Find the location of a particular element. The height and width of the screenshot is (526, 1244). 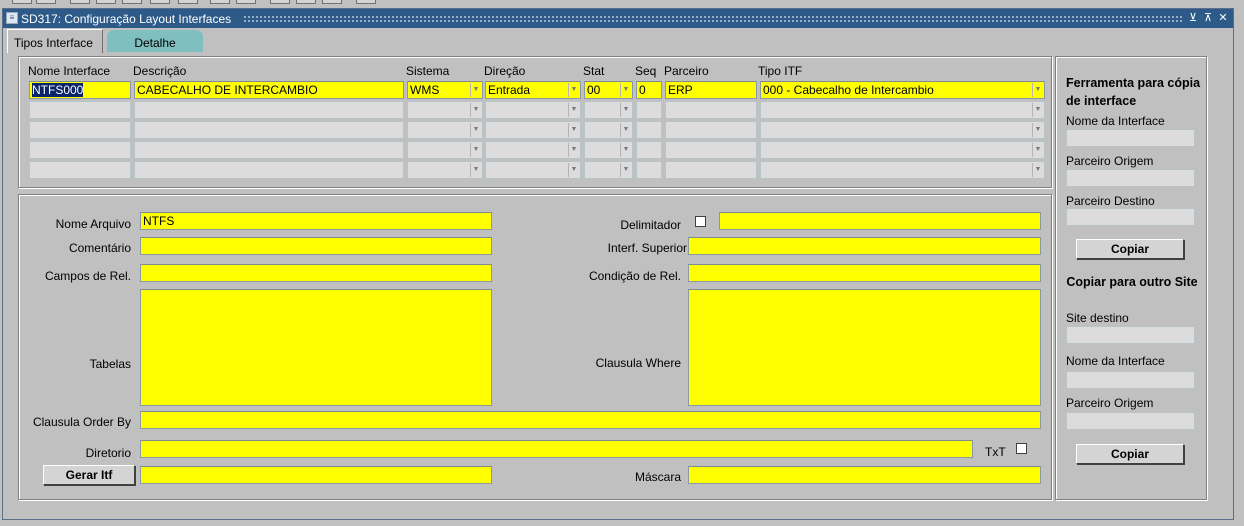

maximize-icon: ⊼ is located at coordinates (1208, 18).